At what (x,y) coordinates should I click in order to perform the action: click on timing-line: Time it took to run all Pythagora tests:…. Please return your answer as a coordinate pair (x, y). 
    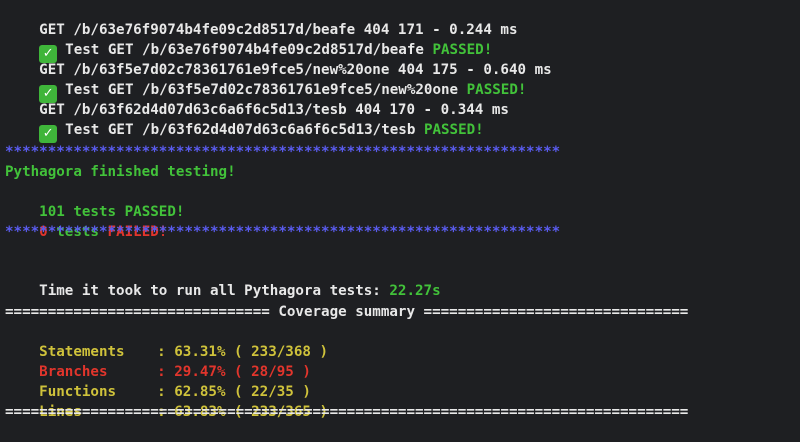
    Looking at the image, I should click on (222, 280).